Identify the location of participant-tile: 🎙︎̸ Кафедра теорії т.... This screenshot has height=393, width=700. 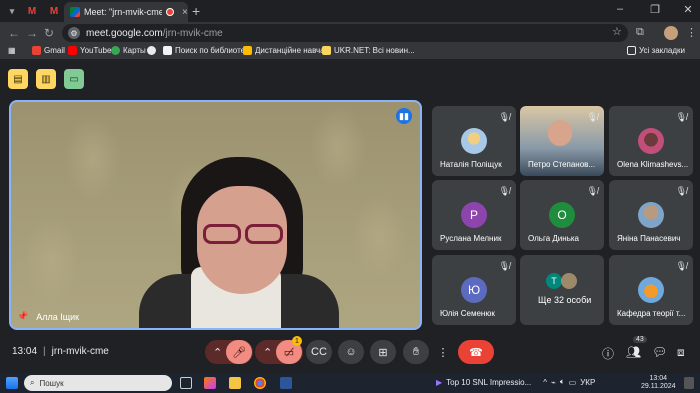
(651, 290).